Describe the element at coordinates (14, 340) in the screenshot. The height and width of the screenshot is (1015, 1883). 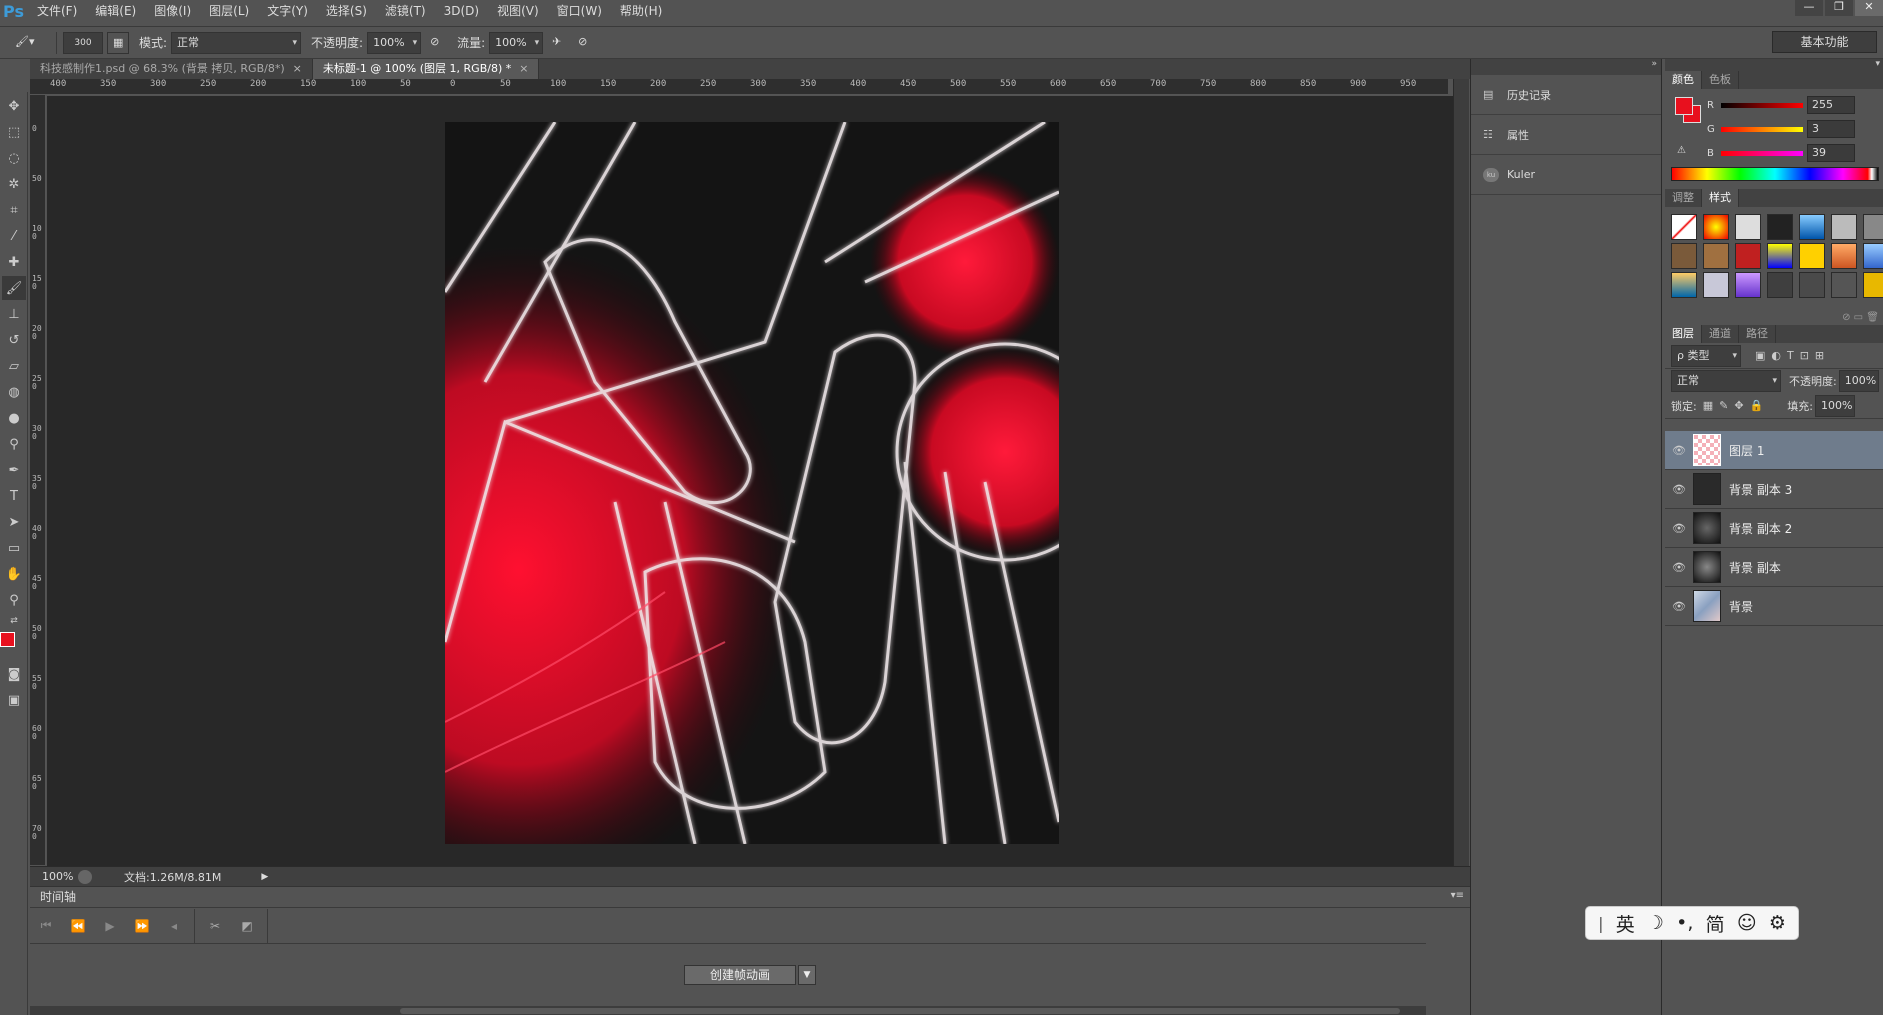
I see `history-brush-icon: ↺` at that location.